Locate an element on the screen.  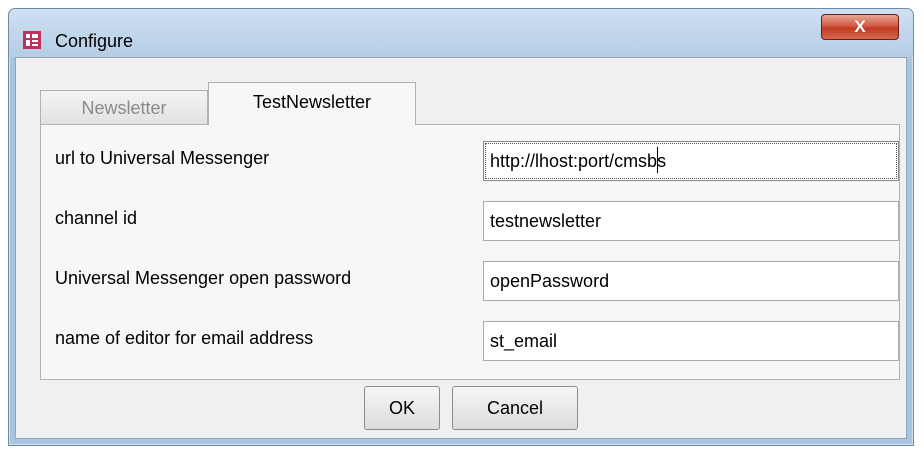
open-password-input is located at coordinates (691, 281).